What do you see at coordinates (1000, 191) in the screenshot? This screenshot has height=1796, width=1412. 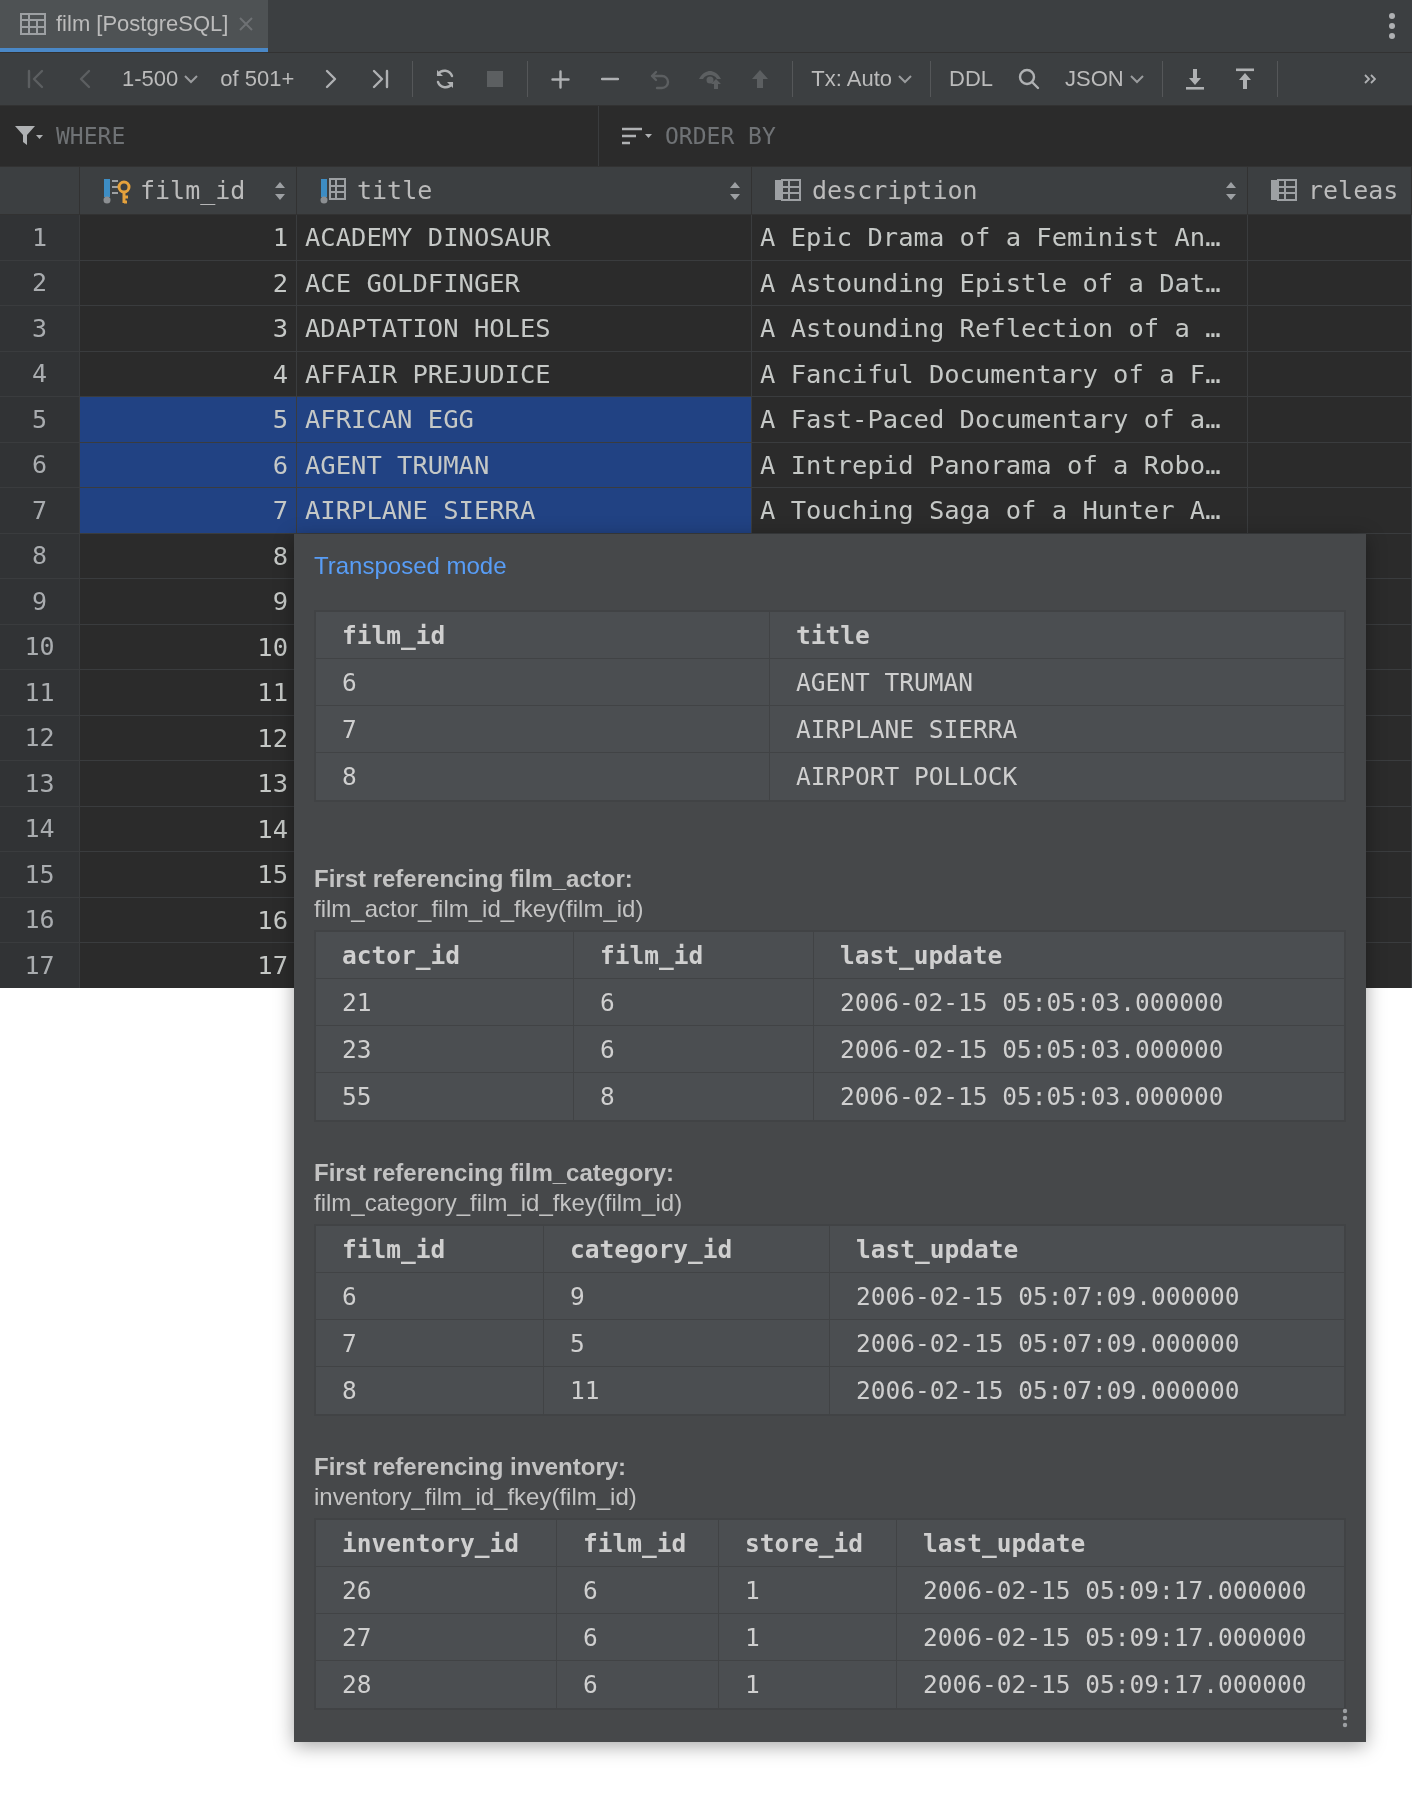 I see `column-header: description` at bounding box center [1000, 191].